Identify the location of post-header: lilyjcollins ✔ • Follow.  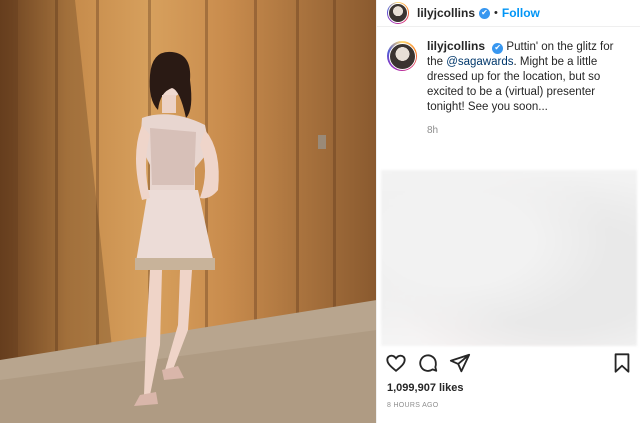
(508, 13).